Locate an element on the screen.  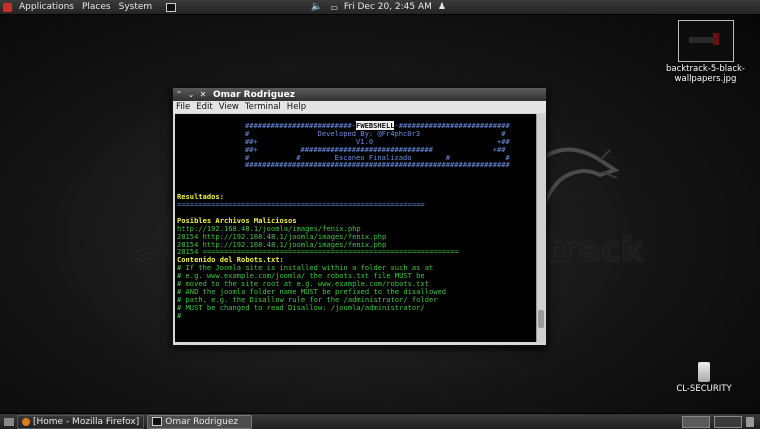
menu-help: Help is located at coordinates (296, 107).